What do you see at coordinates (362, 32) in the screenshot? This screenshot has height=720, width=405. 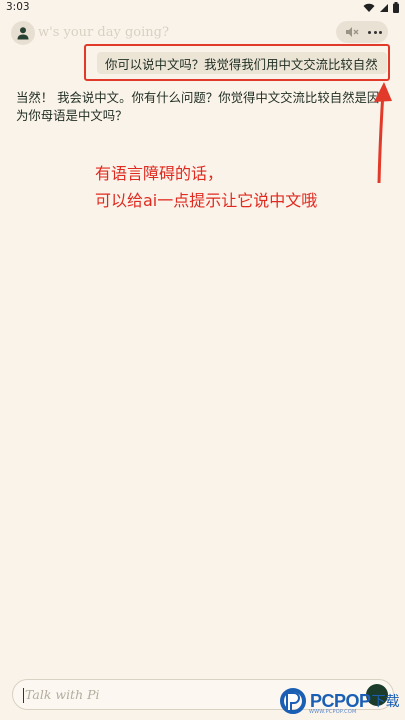 I see `header-actions` at bounding box center [362, 32].